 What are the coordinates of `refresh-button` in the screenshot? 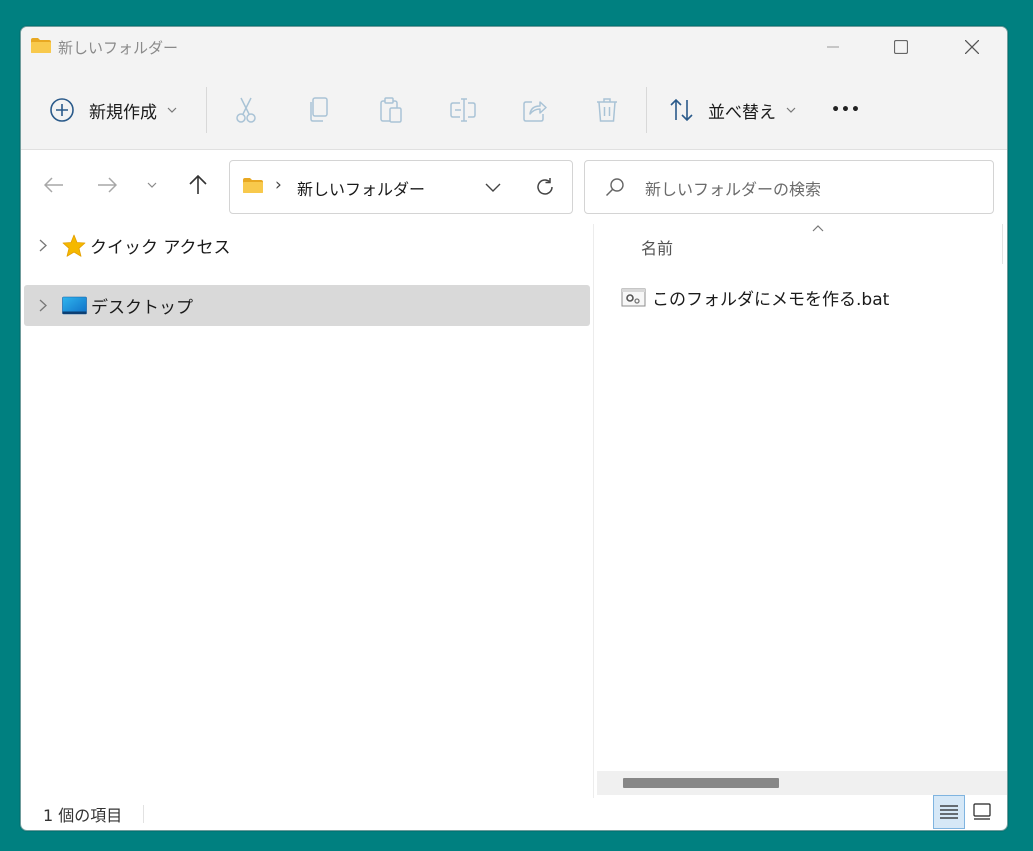 It's located at (545, 187).